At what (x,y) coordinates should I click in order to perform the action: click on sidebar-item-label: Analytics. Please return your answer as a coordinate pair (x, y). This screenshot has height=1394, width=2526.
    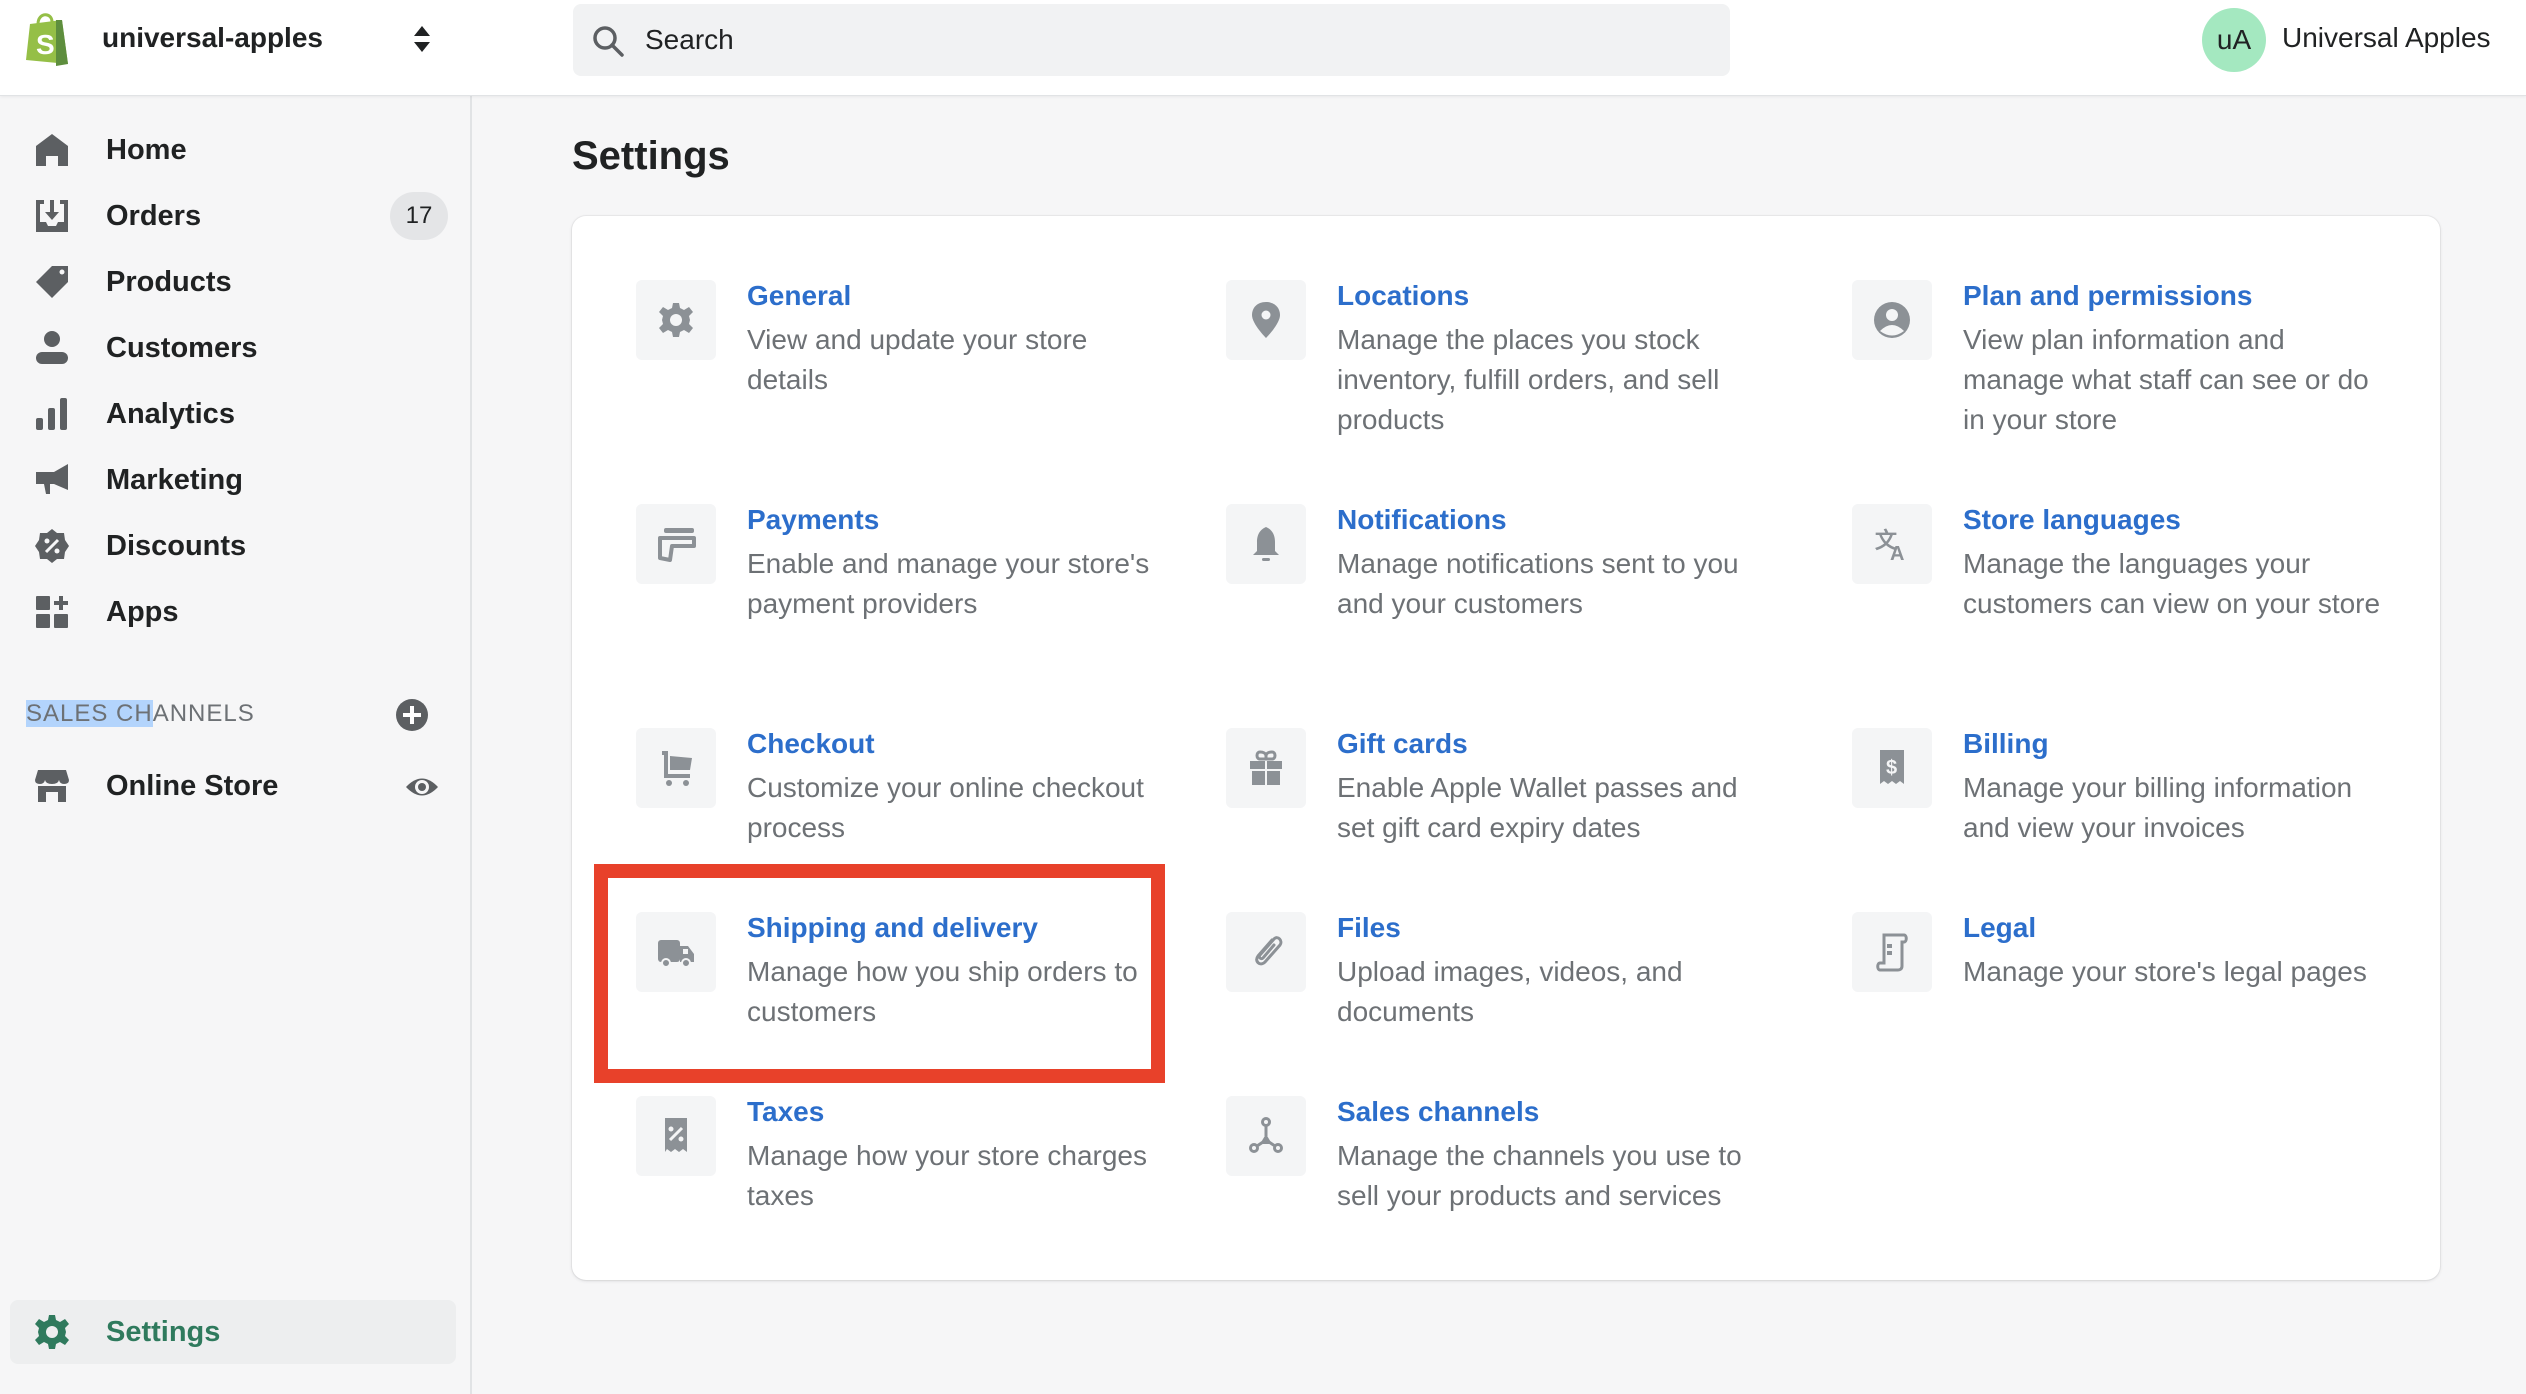
    Looking at the image, I should click on (170, 414).